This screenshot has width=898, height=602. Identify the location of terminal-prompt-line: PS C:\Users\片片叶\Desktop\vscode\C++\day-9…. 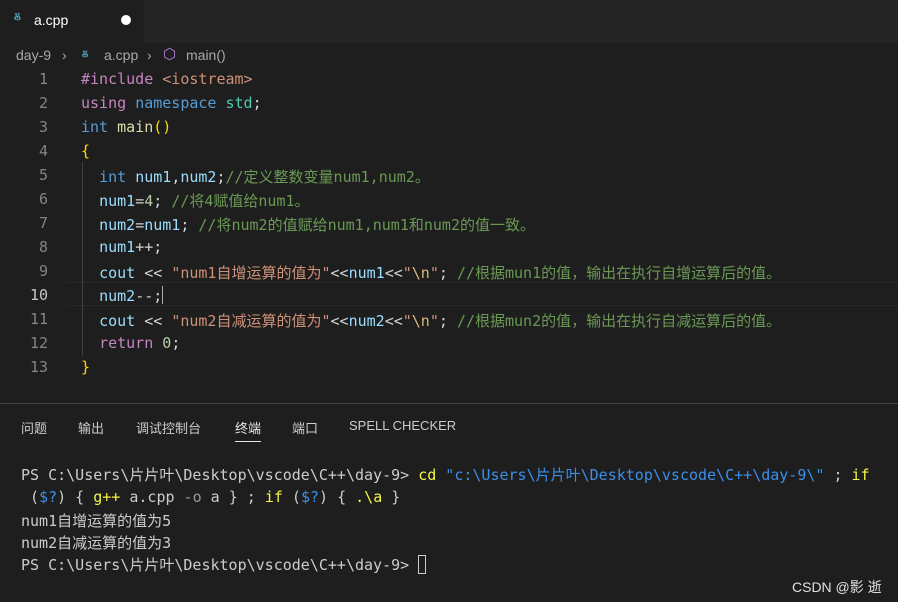
(224, 564).